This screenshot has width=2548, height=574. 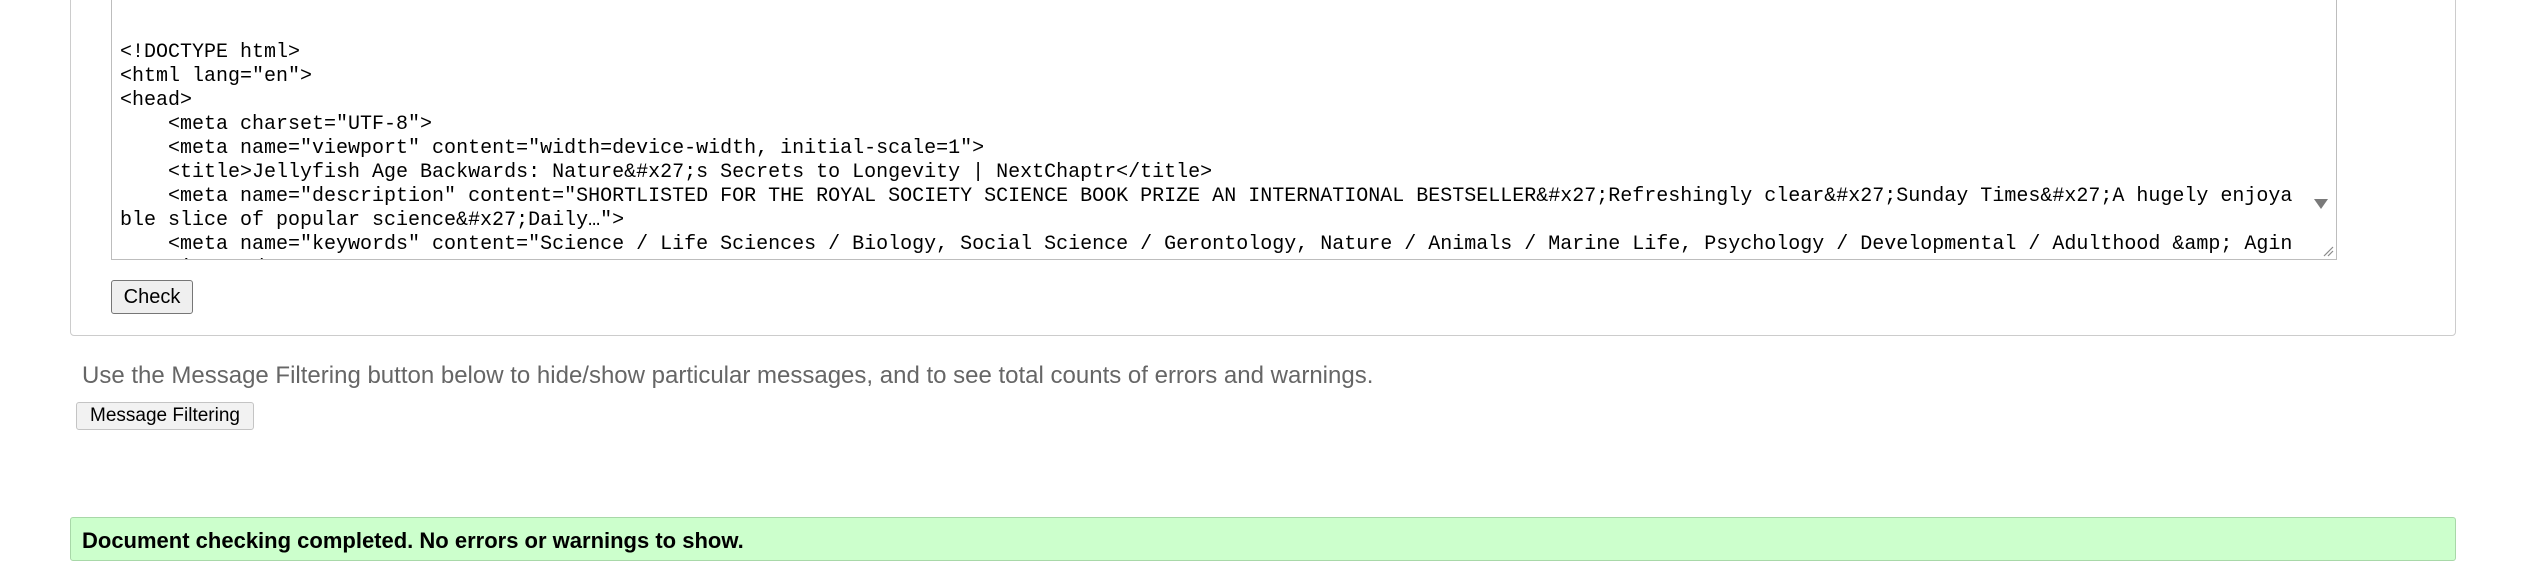 What do you see at coordinates (2327, 250) in the screenshot?
I see `resize-grip-icon` at bounding box center [2327, 250].